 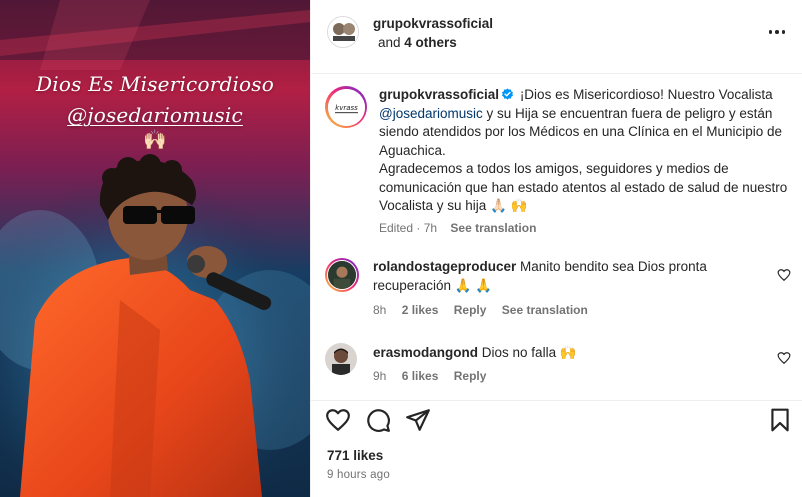 I want to click on bookmark-icon, so click(x=780, y=420).